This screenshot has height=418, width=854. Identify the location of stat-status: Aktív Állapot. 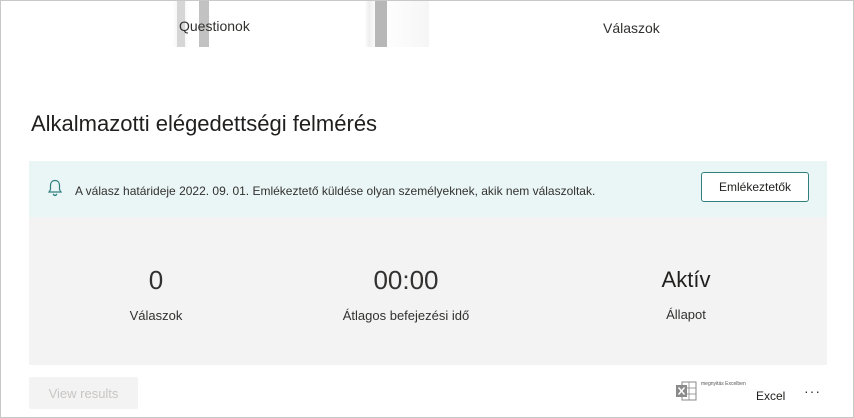
(686, 294).